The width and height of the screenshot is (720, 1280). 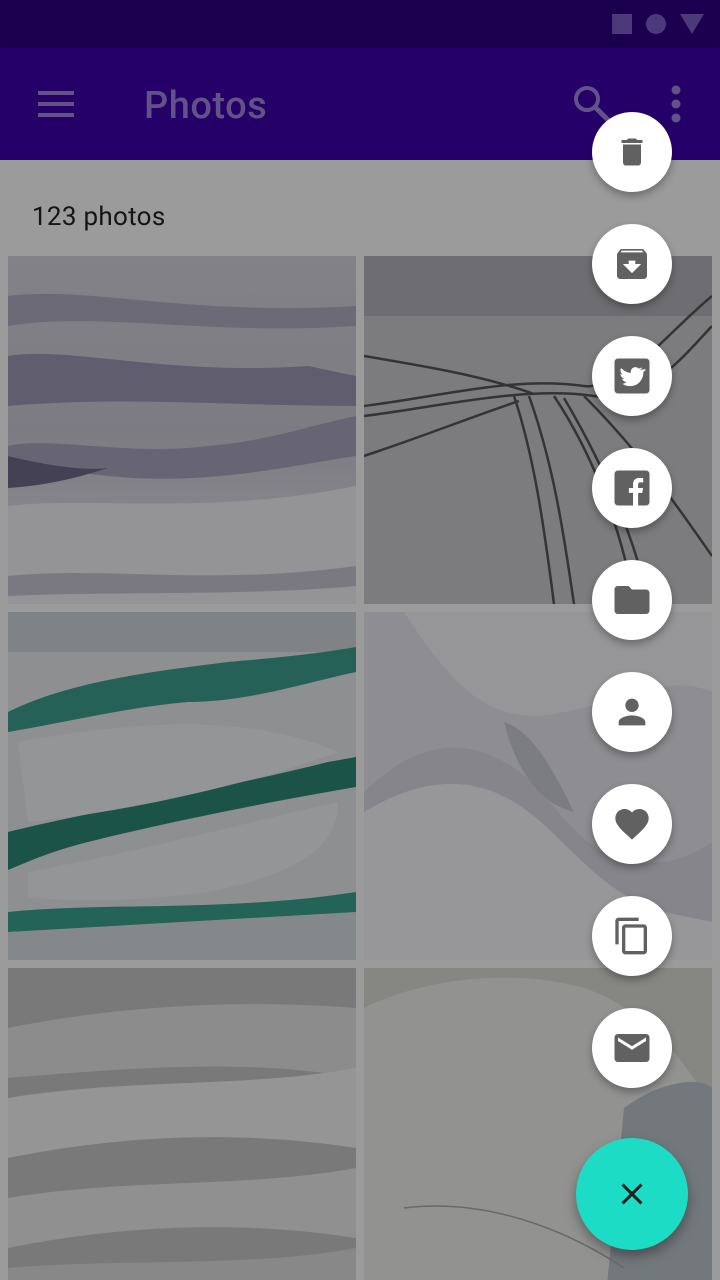 I want to click on facebook-icon, so click(x=632, y=488).